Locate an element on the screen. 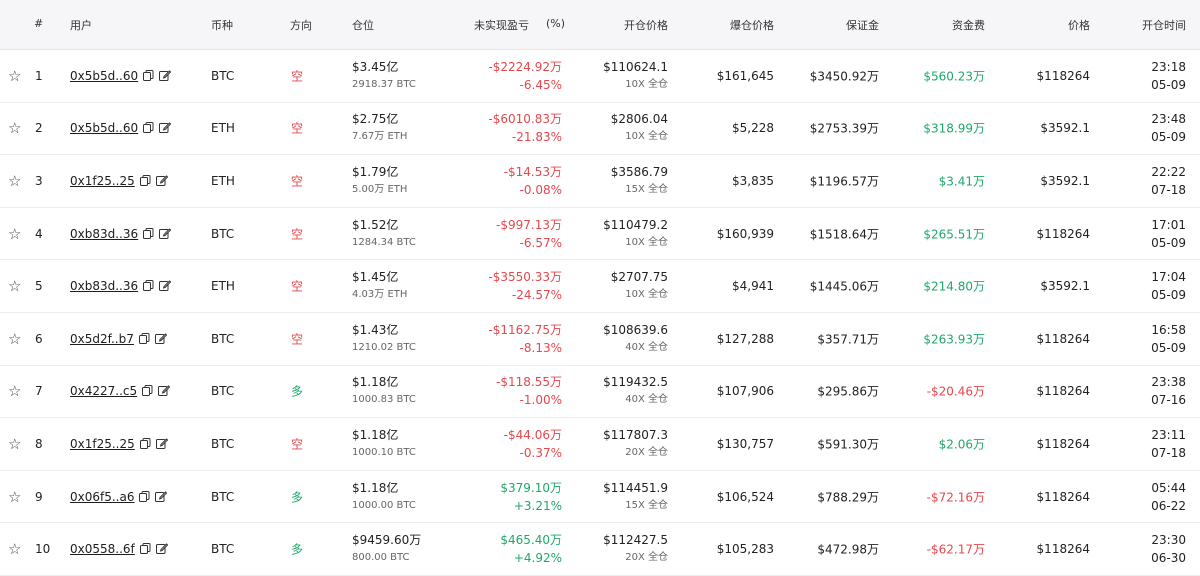  funding-fee: -$62.17万 is located at coordinates (955, 549).